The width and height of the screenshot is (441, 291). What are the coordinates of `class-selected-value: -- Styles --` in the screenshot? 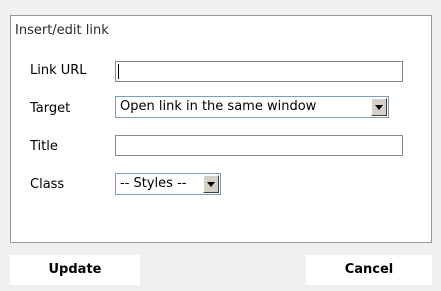 It's located at (153, 183).